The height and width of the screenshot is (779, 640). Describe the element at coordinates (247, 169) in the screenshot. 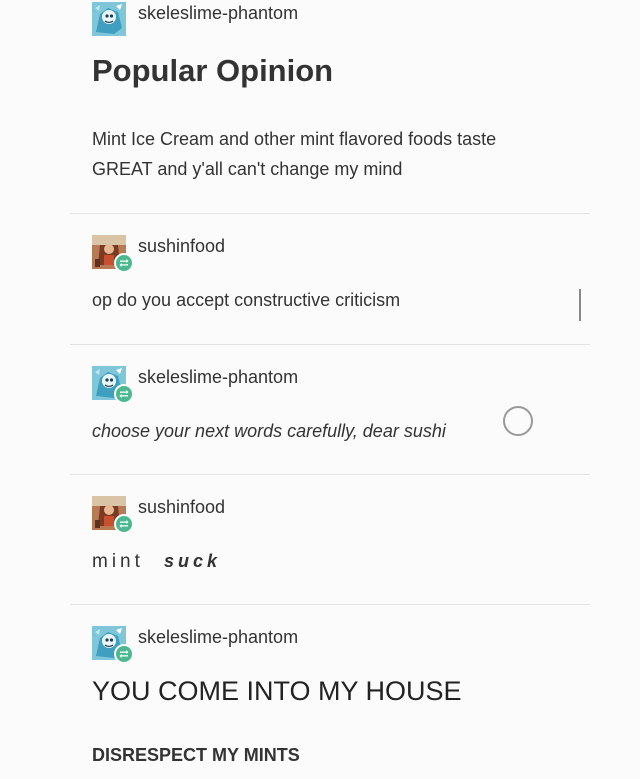

I see `post-body-line: GREAT and y'all can't change my mind` at that location.